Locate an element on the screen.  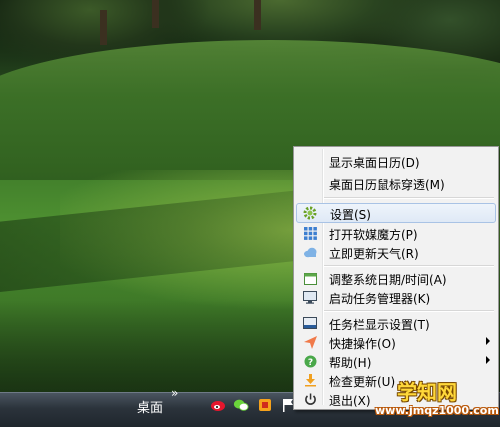
watermark-title: 学知网 is located at coordinates (427, 392).